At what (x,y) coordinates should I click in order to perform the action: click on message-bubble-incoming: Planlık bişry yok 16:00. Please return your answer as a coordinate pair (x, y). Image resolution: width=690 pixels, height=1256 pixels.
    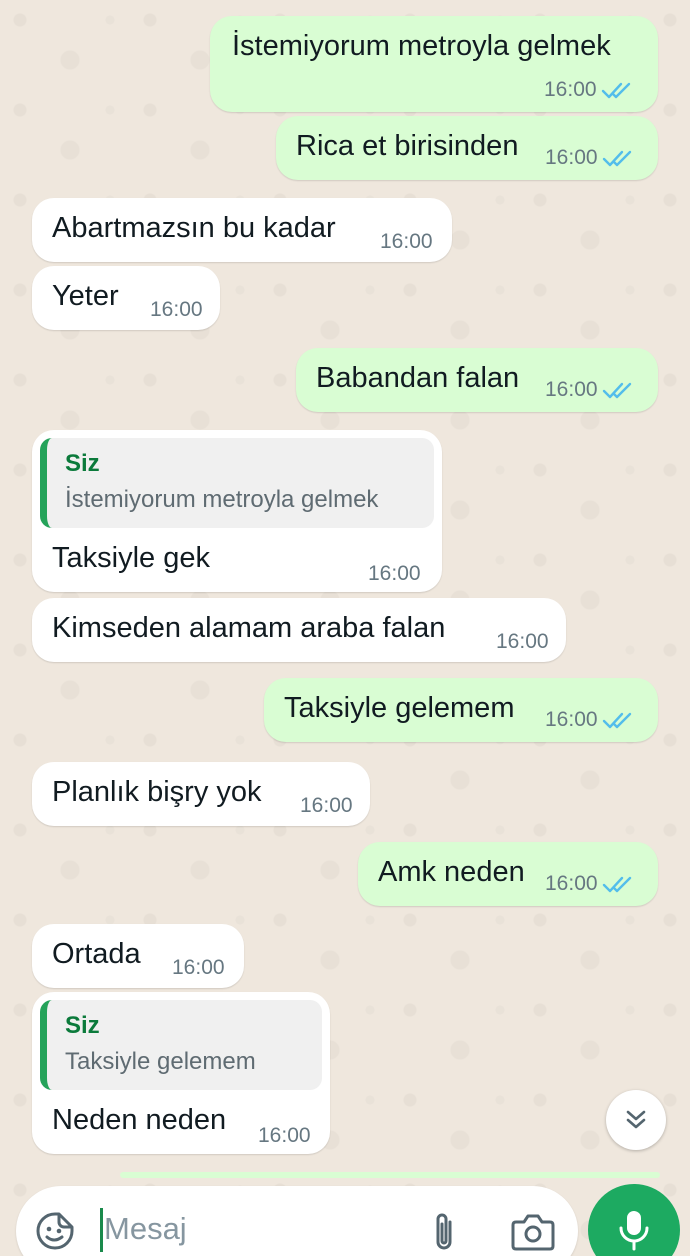
    Looking at the image, I should click on (201, 794).